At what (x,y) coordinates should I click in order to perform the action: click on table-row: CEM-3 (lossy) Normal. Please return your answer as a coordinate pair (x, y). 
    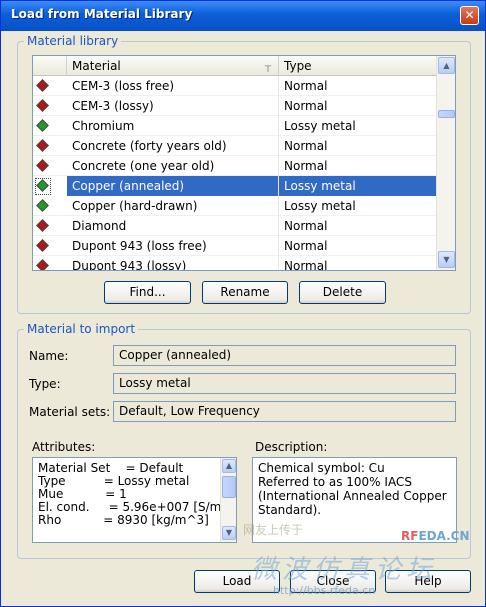
    Looking at the image, I should click on (234, 106).